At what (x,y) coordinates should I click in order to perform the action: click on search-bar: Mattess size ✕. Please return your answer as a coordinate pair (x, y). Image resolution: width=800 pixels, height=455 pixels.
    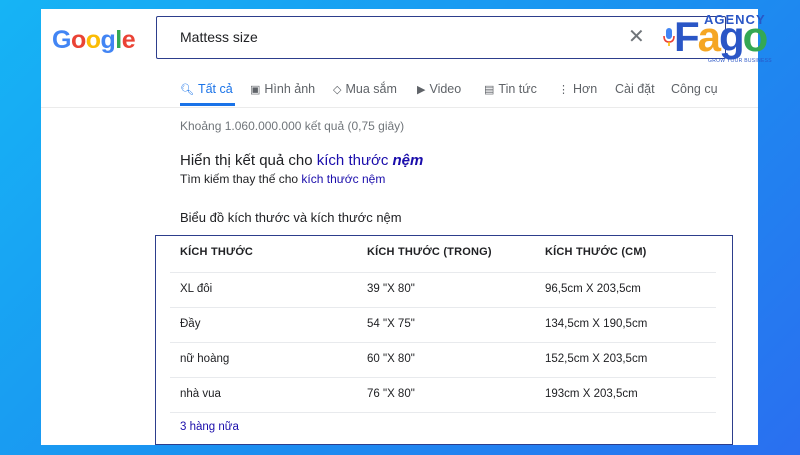
    Looking at the image, I should click on (441, 37).